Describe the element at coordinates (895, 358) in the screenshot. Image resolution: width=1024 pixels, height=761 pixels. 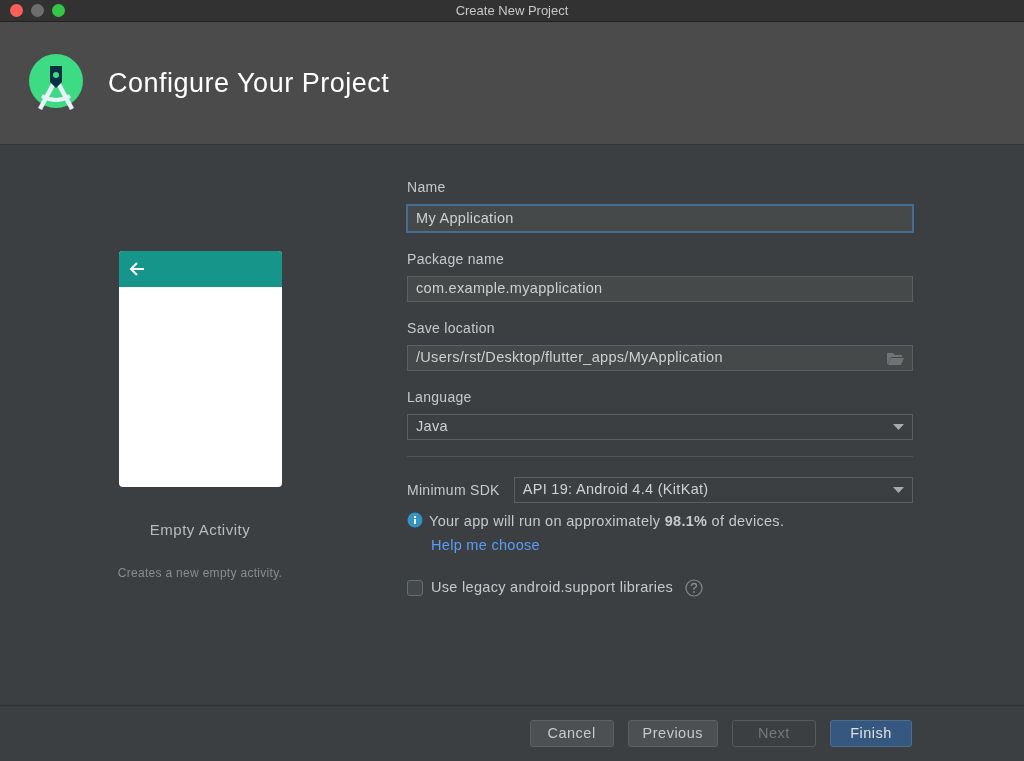
I see `folder-icon` at that location.